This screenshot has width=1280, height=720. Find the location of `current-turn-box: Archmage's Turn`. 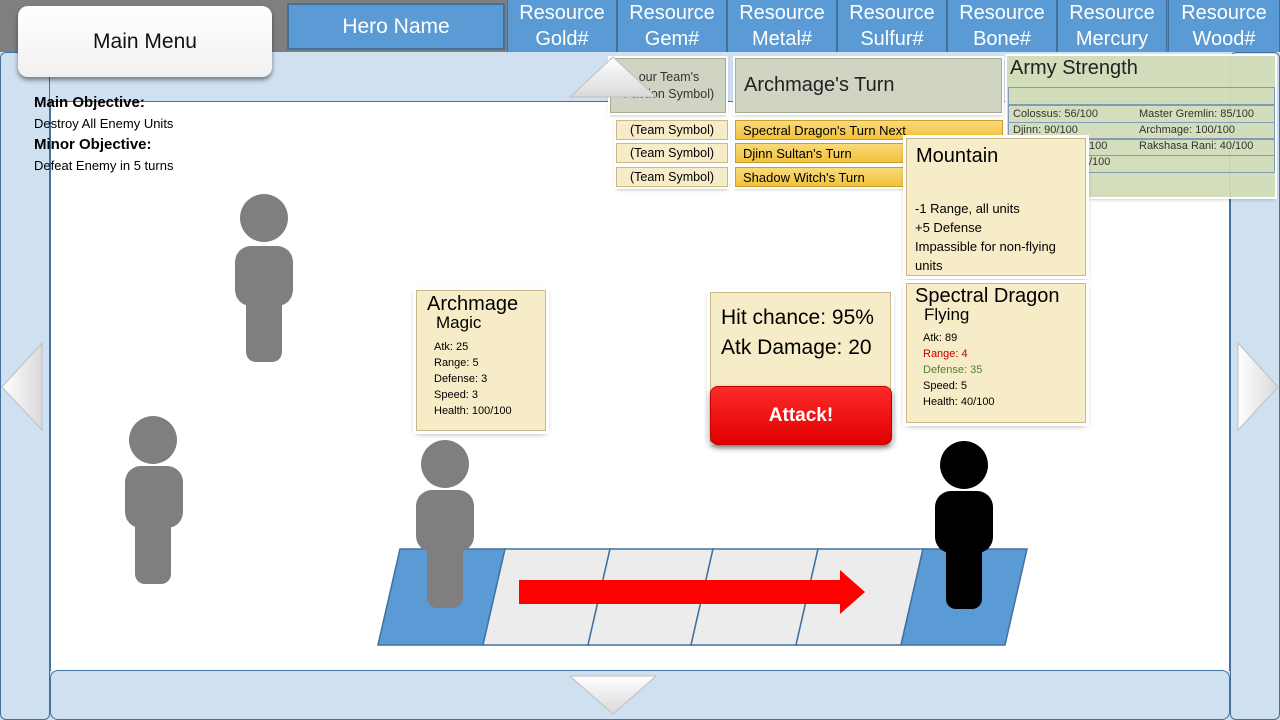

current-turn-box: Archmage's Turn is located at coordinates (868, 85).